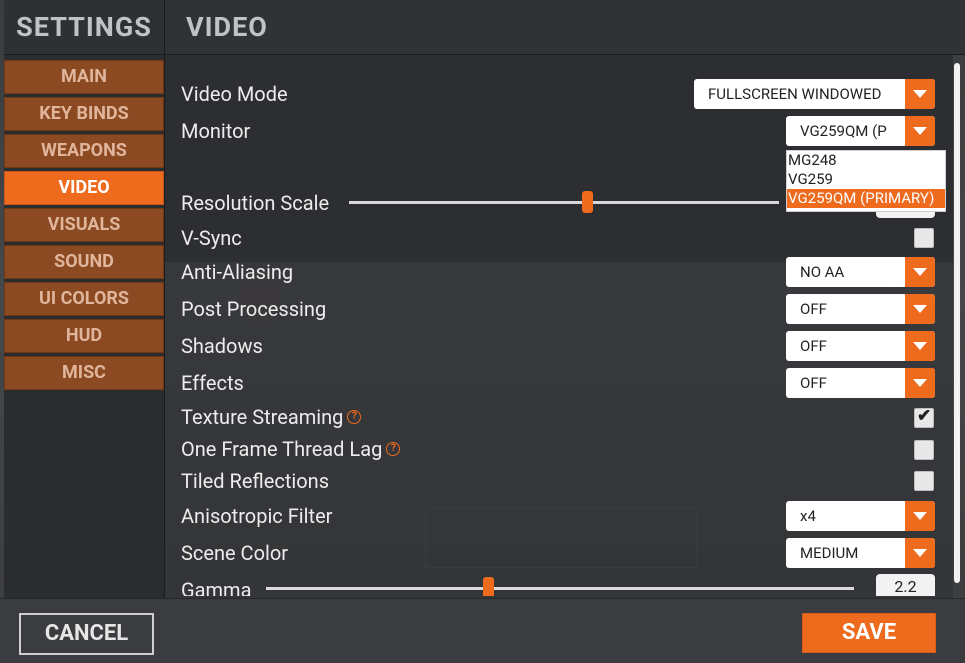  Describe the element at coordinates (216, 587) in the screenshot. I see `gamma-label: Gamma` at that location.